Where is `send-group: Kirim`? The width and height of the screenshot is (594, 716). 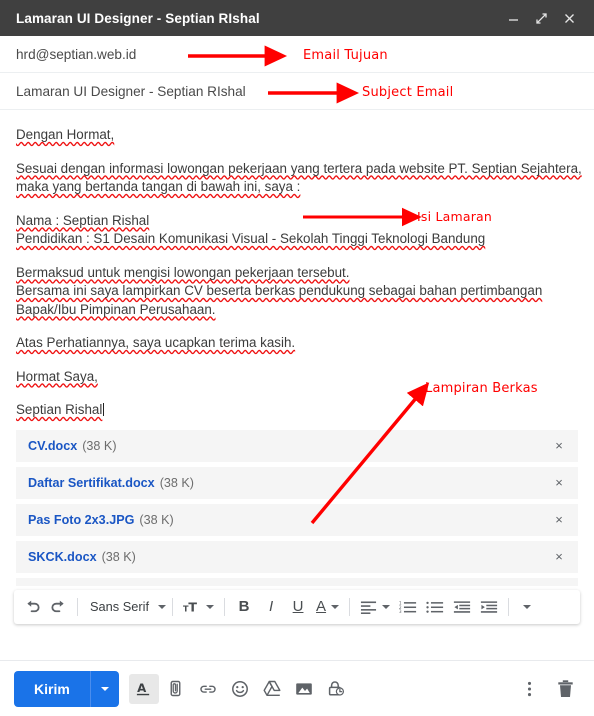 send-group: Kirim is located at coordinates (66, 688).